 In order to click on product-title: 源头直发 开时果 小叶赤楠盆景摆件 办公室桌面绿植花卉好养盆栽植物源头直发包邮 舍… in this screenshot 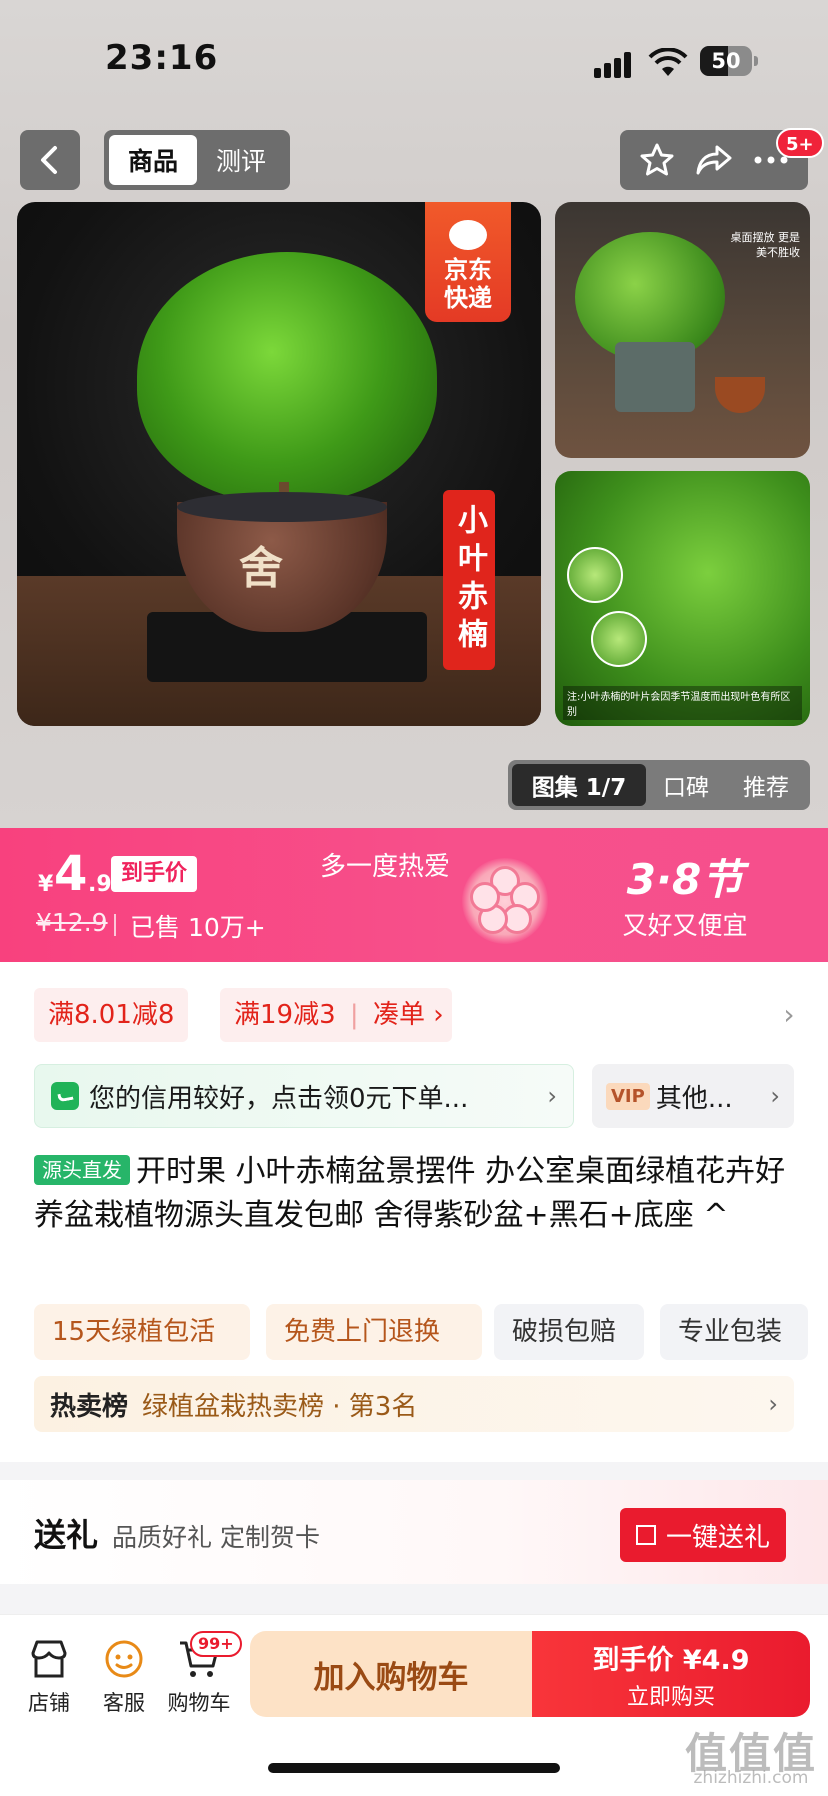, I will do `click(419, 1194)`.